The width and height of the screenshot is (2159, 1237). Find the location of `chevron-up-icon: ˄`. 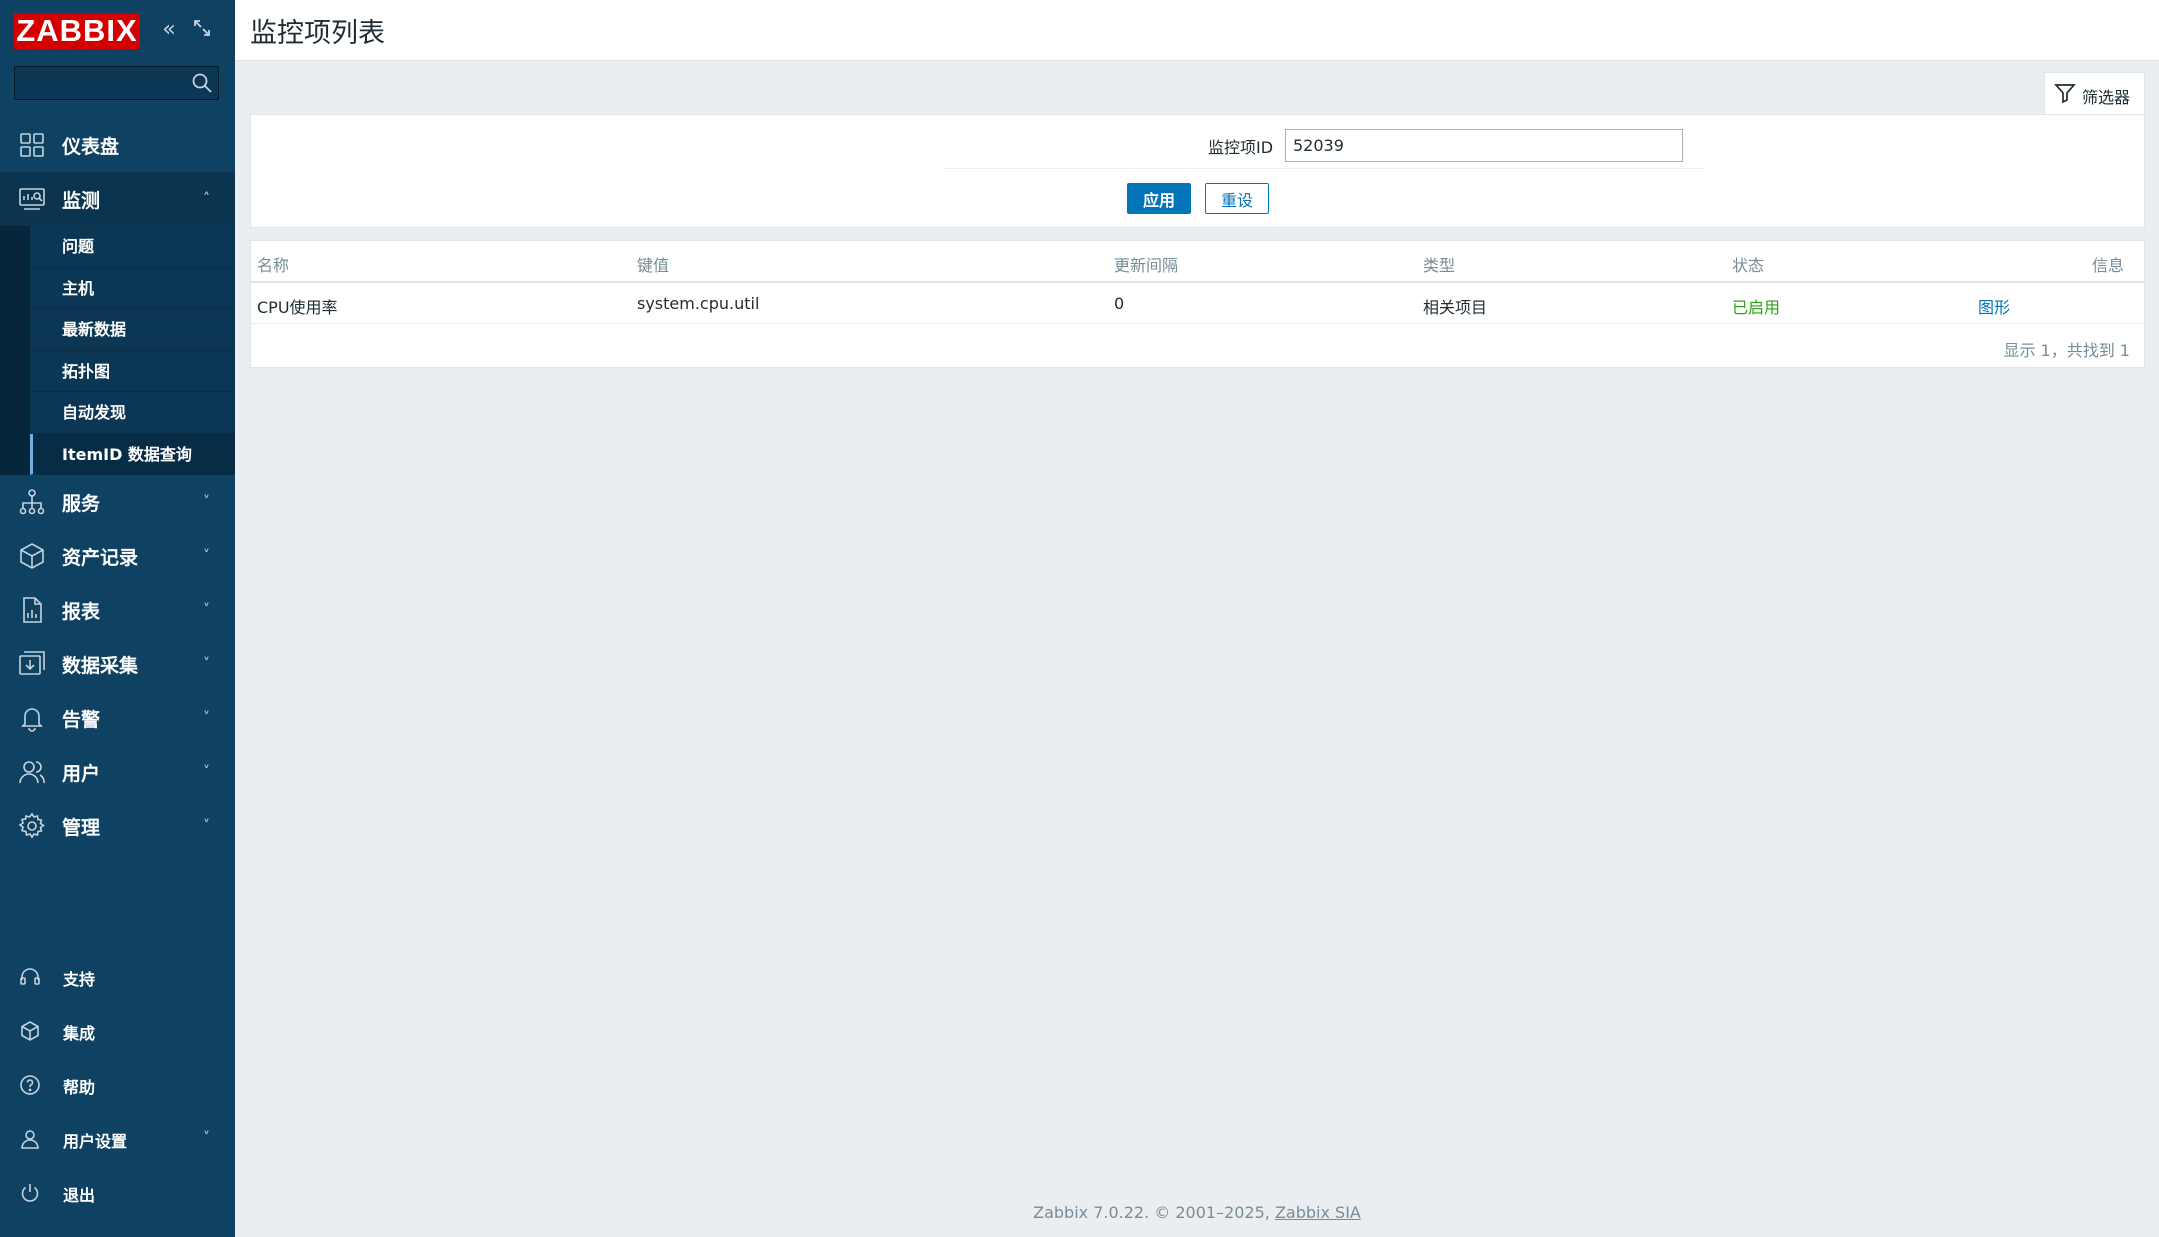

chevron-up-icon: ˄ is located at coordinates (206, 199).